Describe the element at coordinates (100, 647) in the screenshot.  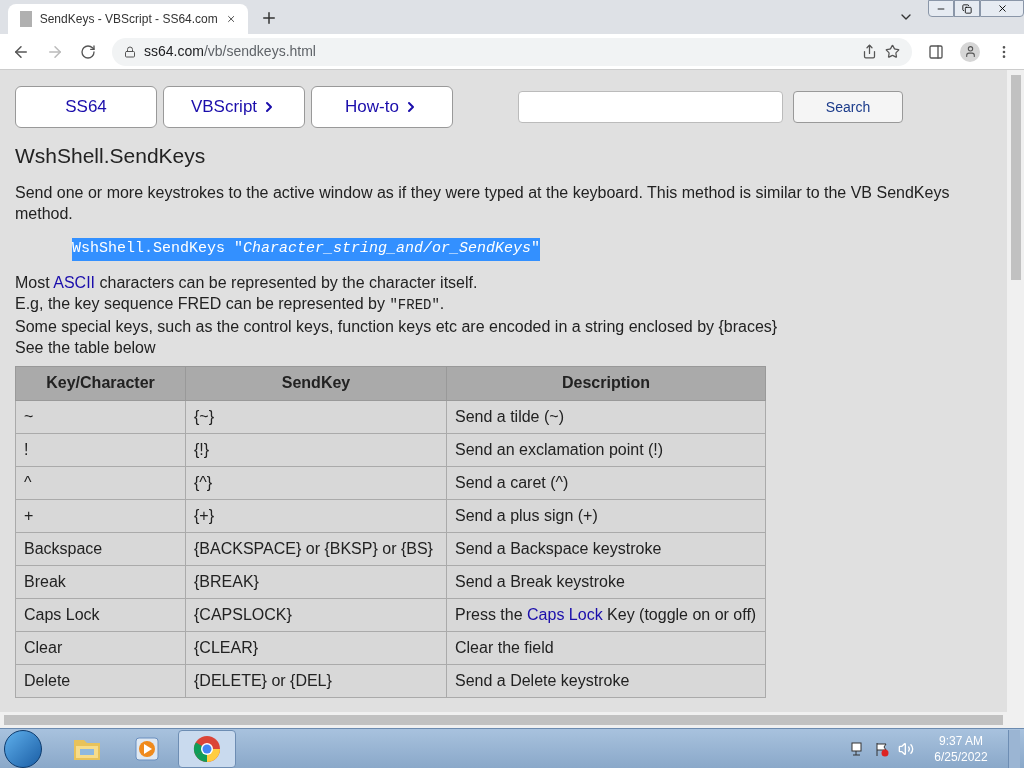
I see `table-cell: Clear` at that location.